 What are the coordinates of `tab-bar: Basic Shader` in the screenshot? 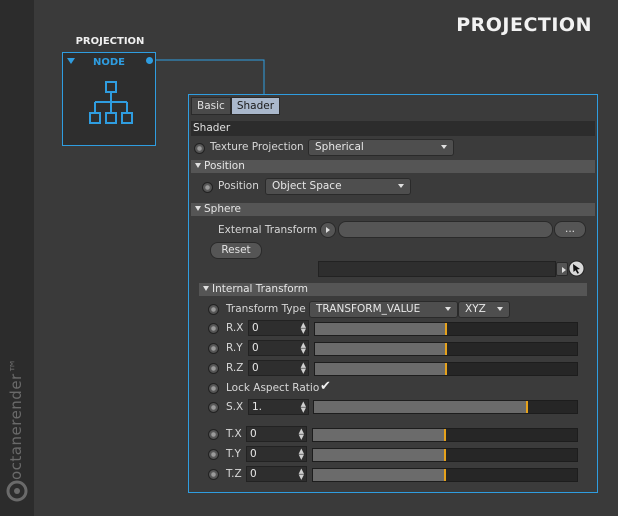 It's located at (236, 106).